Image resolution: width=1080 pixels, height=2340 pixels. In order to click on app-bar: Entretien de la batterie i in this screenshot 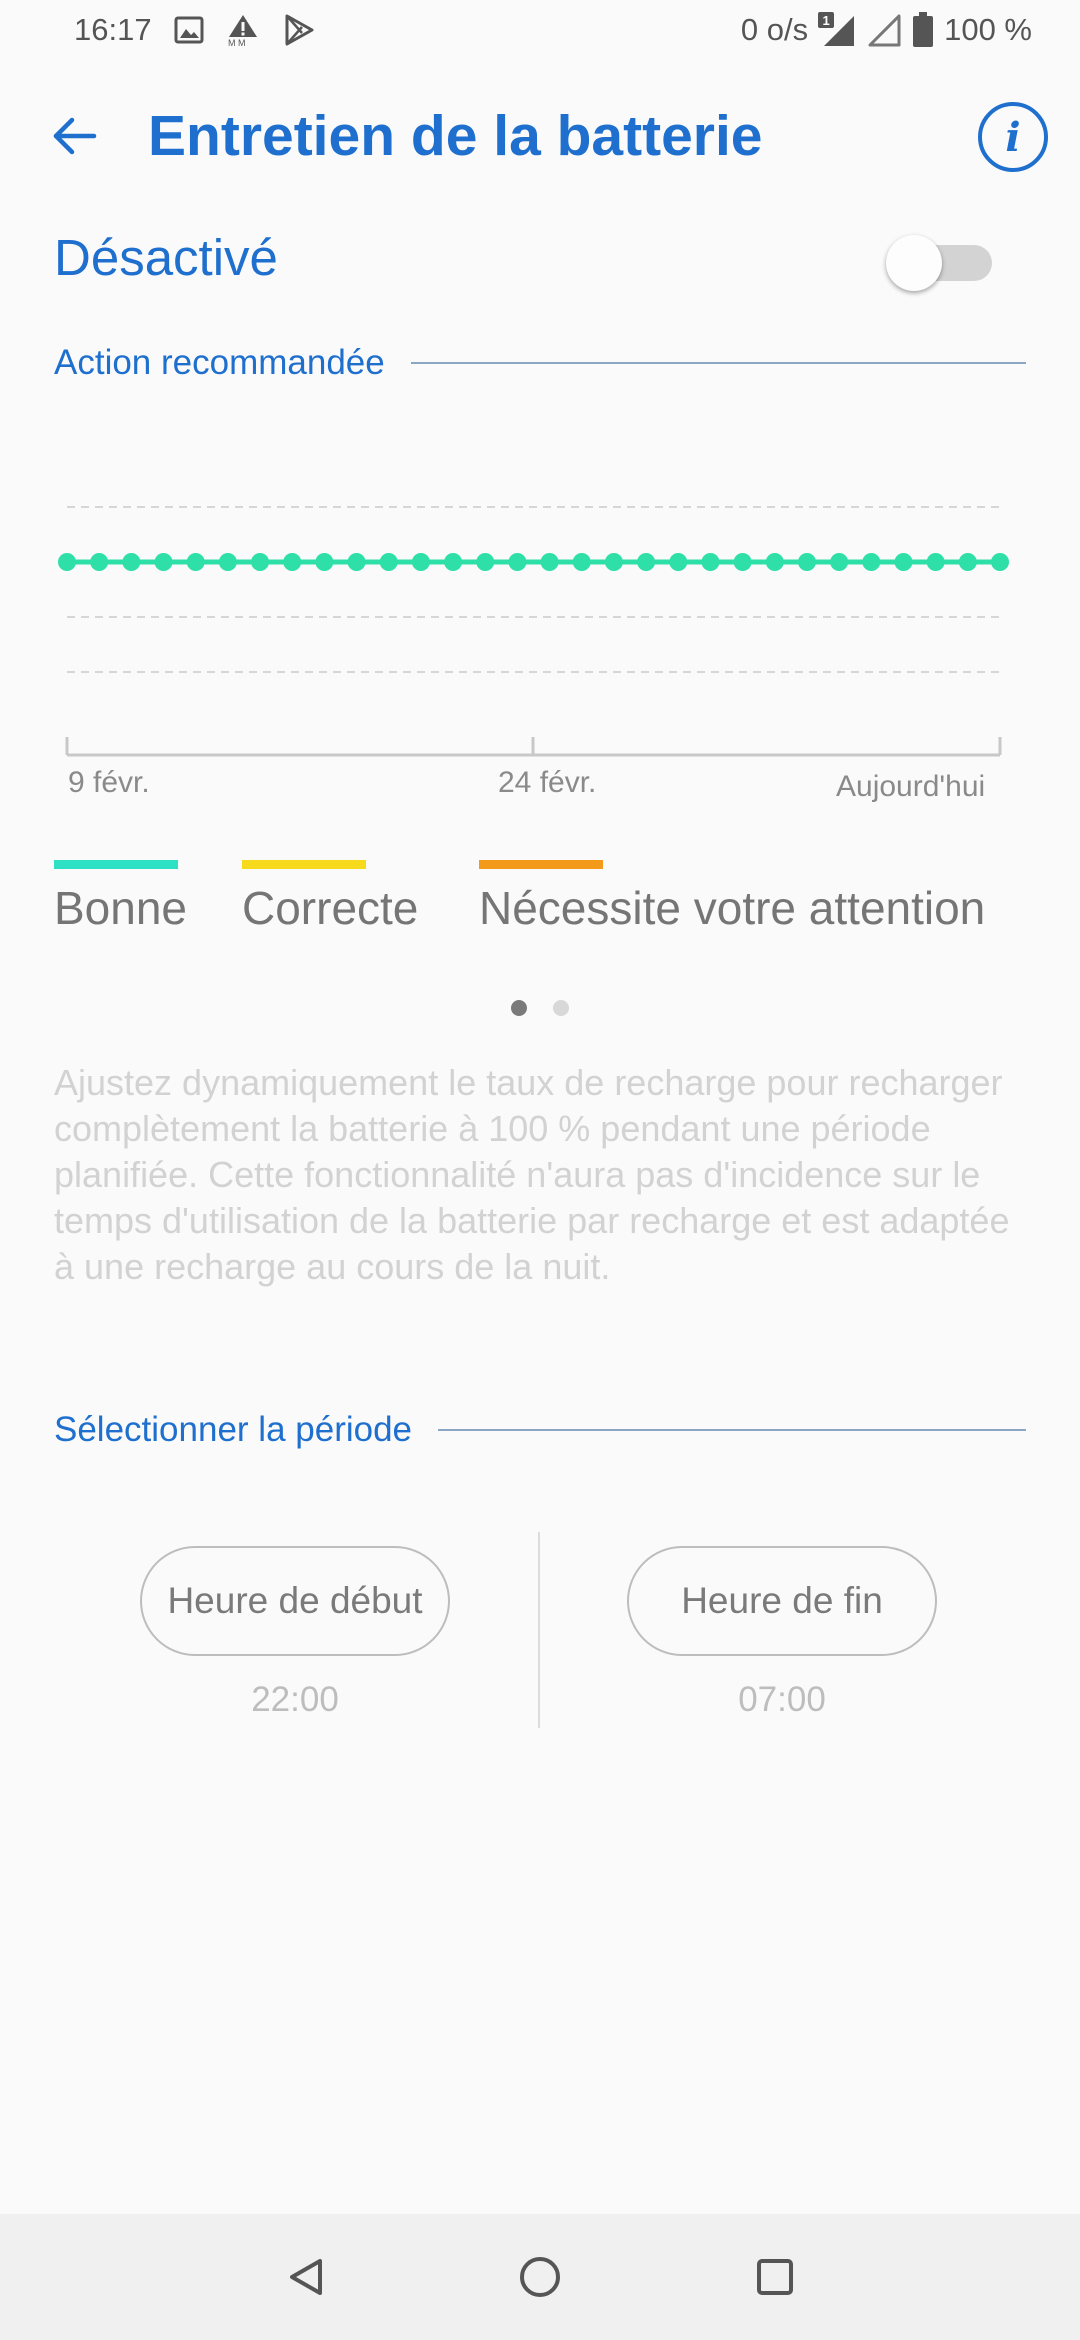, I will do `click(540, 135)`.